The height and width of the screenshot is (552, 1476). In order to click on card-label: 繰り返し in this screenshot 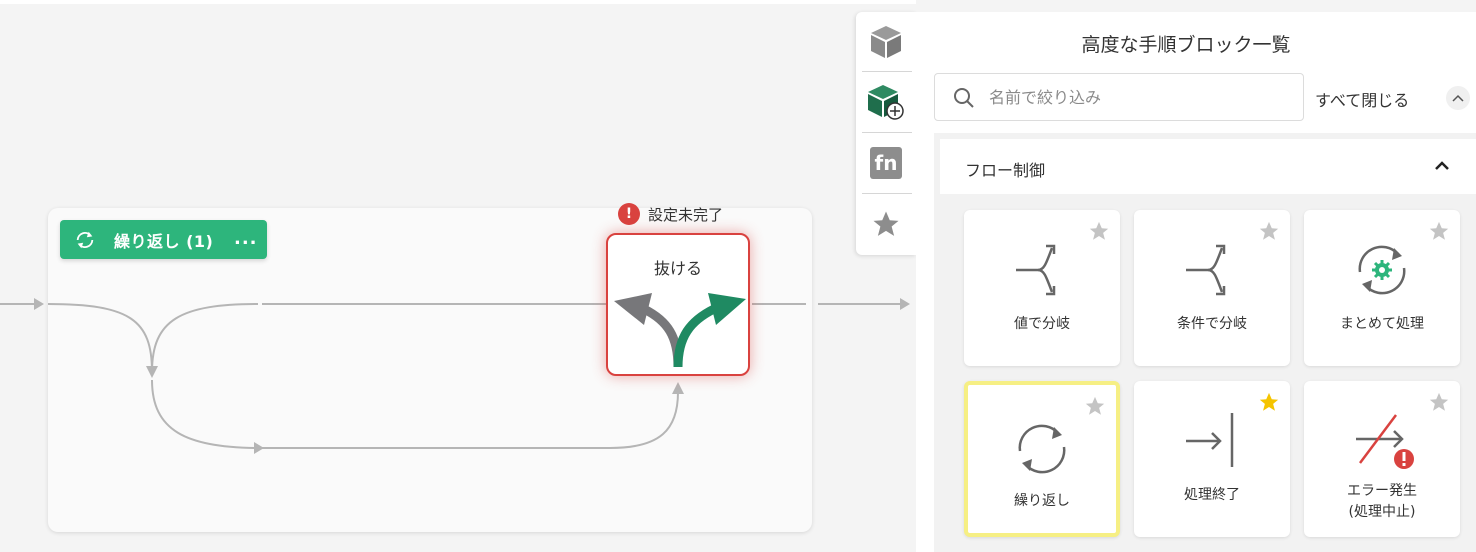, I will do `click(1042, 501)`.